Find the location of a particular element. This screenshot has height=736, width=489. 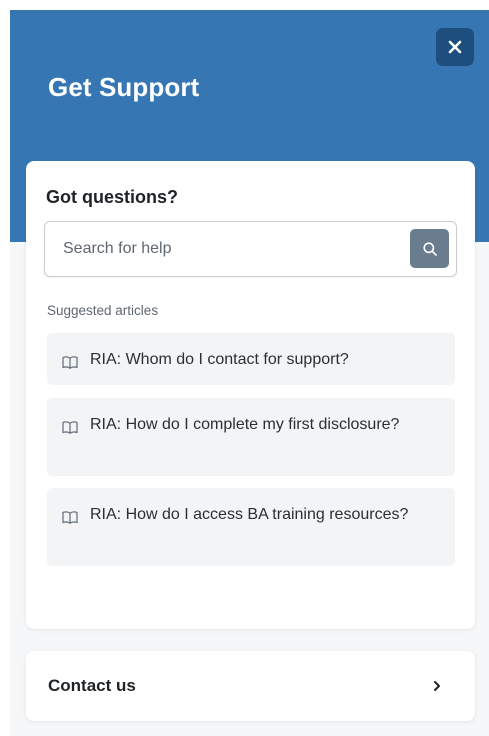

search-input is located at coordinates (228, 249).